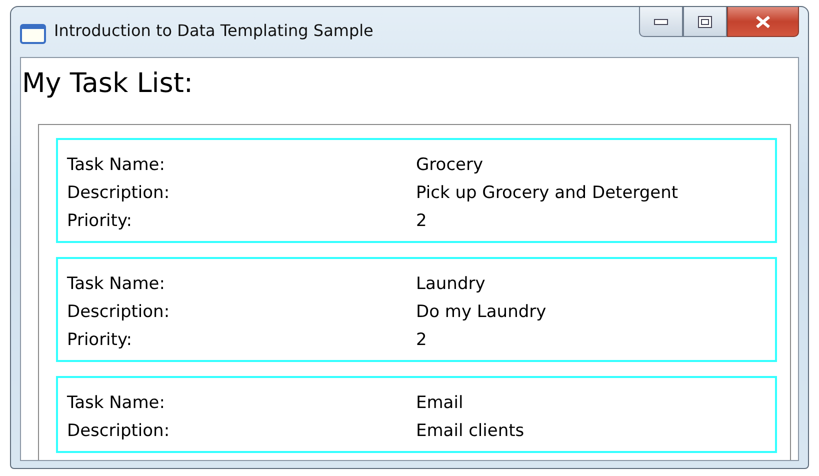 The width and height of the screenshot is (819, 476). I want to click on maximize-button, so click(705, 22).